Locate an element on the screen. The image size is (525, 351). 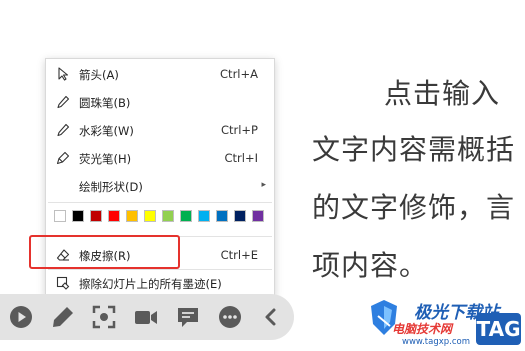
menu-item-label: 圆珠笔(B) is located at coordinates (105, 103).